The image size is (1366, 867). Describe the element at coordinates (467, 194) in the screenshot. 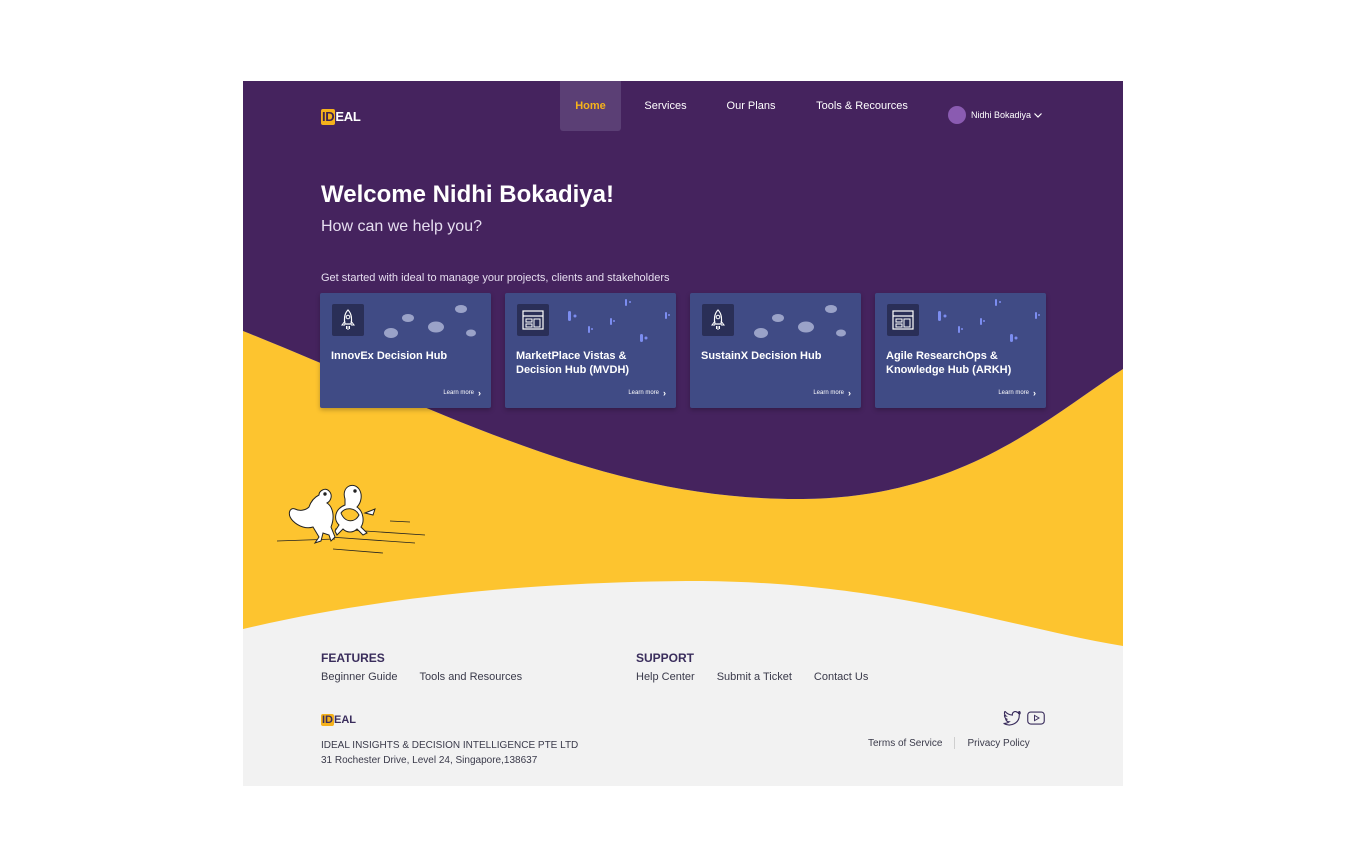

I see `welcome-heading: Welcome Nidhi Bokadiya!` at that location.